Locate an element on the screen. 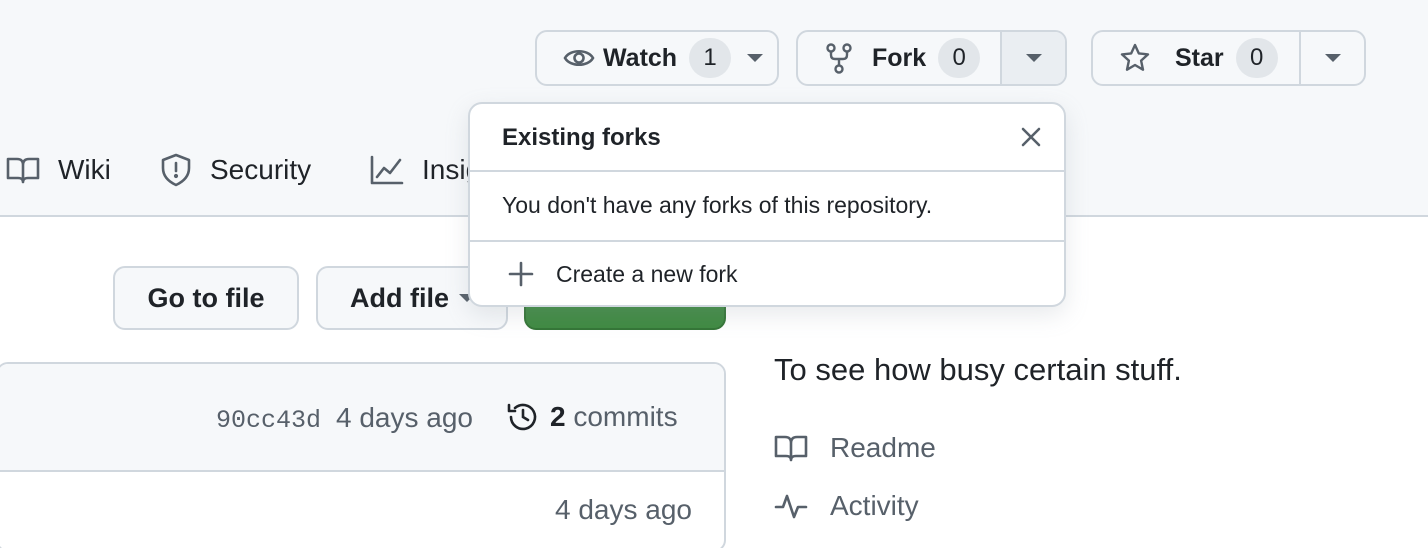 This screenshot has width=1428, height=548. watch-count: 1 is located at coordinates (710, 58).